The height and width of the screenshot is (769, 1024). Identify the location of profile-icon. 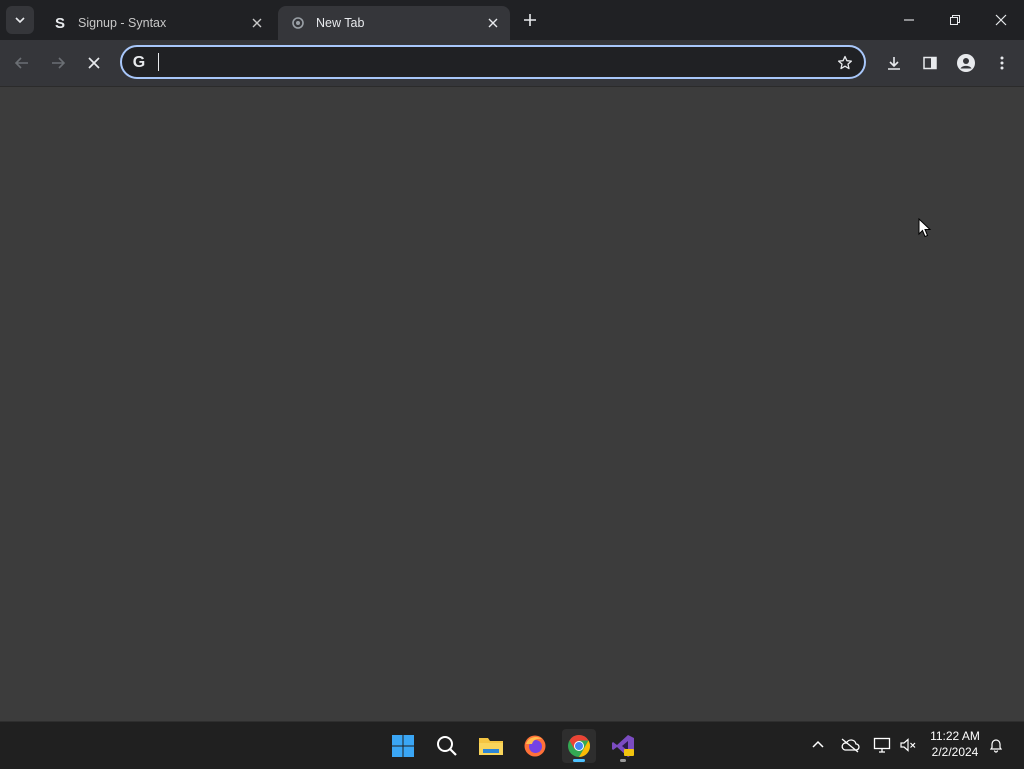
(966, 63).